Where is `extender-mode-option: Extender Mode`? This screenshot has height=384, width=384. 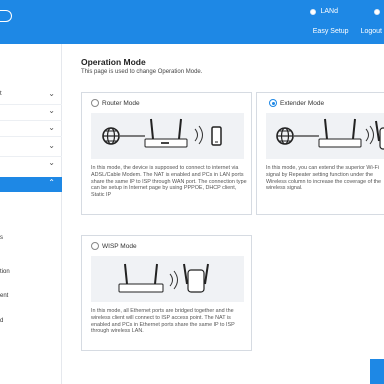 extender-mode-option: Extender Mode is located at coordinates (296, 103).